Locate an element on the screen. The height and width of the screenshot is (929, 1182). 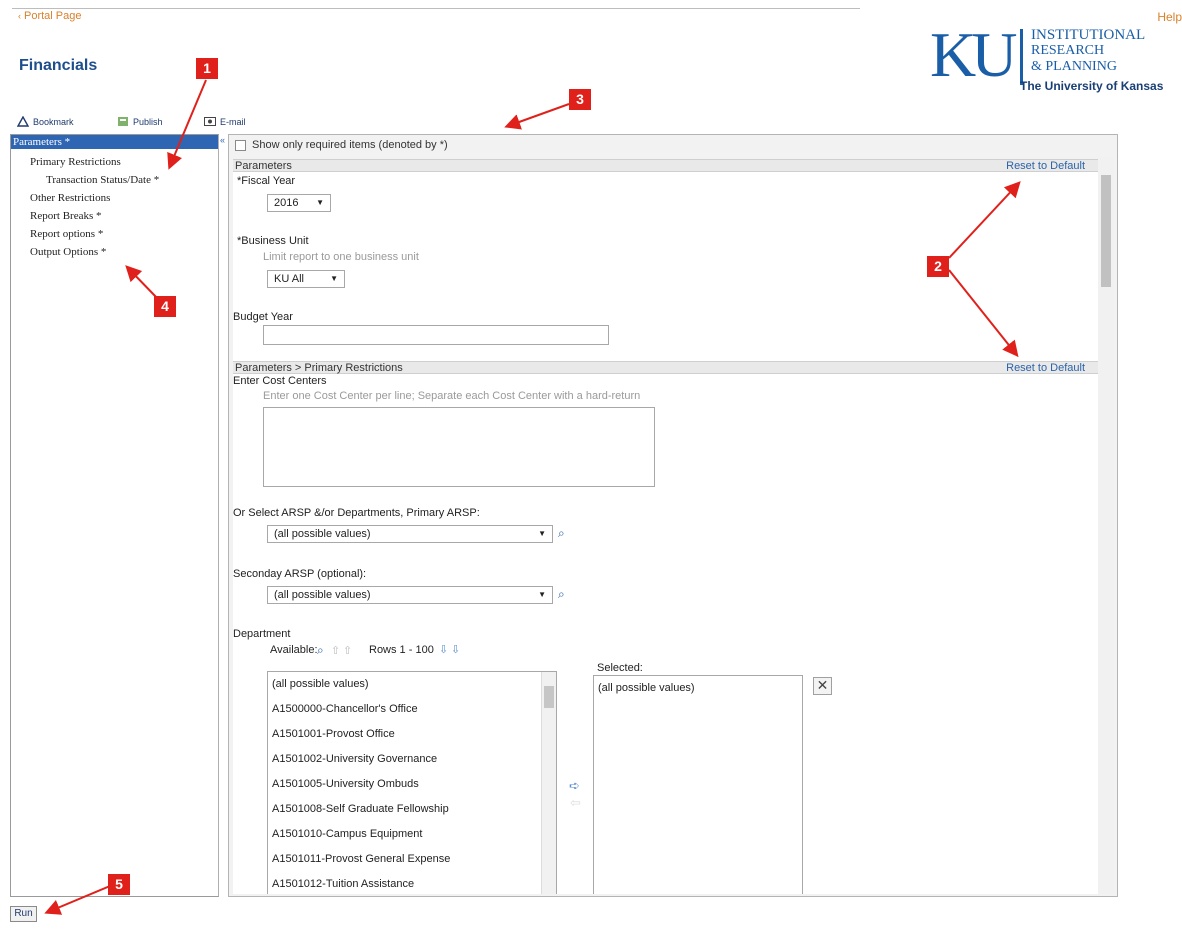
next-page-icon: ⇩ is located at coordinates (443, 649).